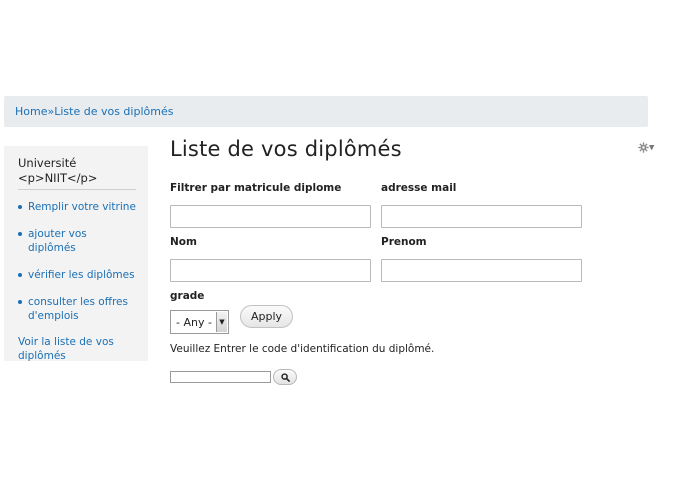  What do you see at coordinates (82, 207) in the screenshot?
I see `sidebar-link-remplir-vitrine: Remplir votre vitrine` at bounding box center [82, 207].